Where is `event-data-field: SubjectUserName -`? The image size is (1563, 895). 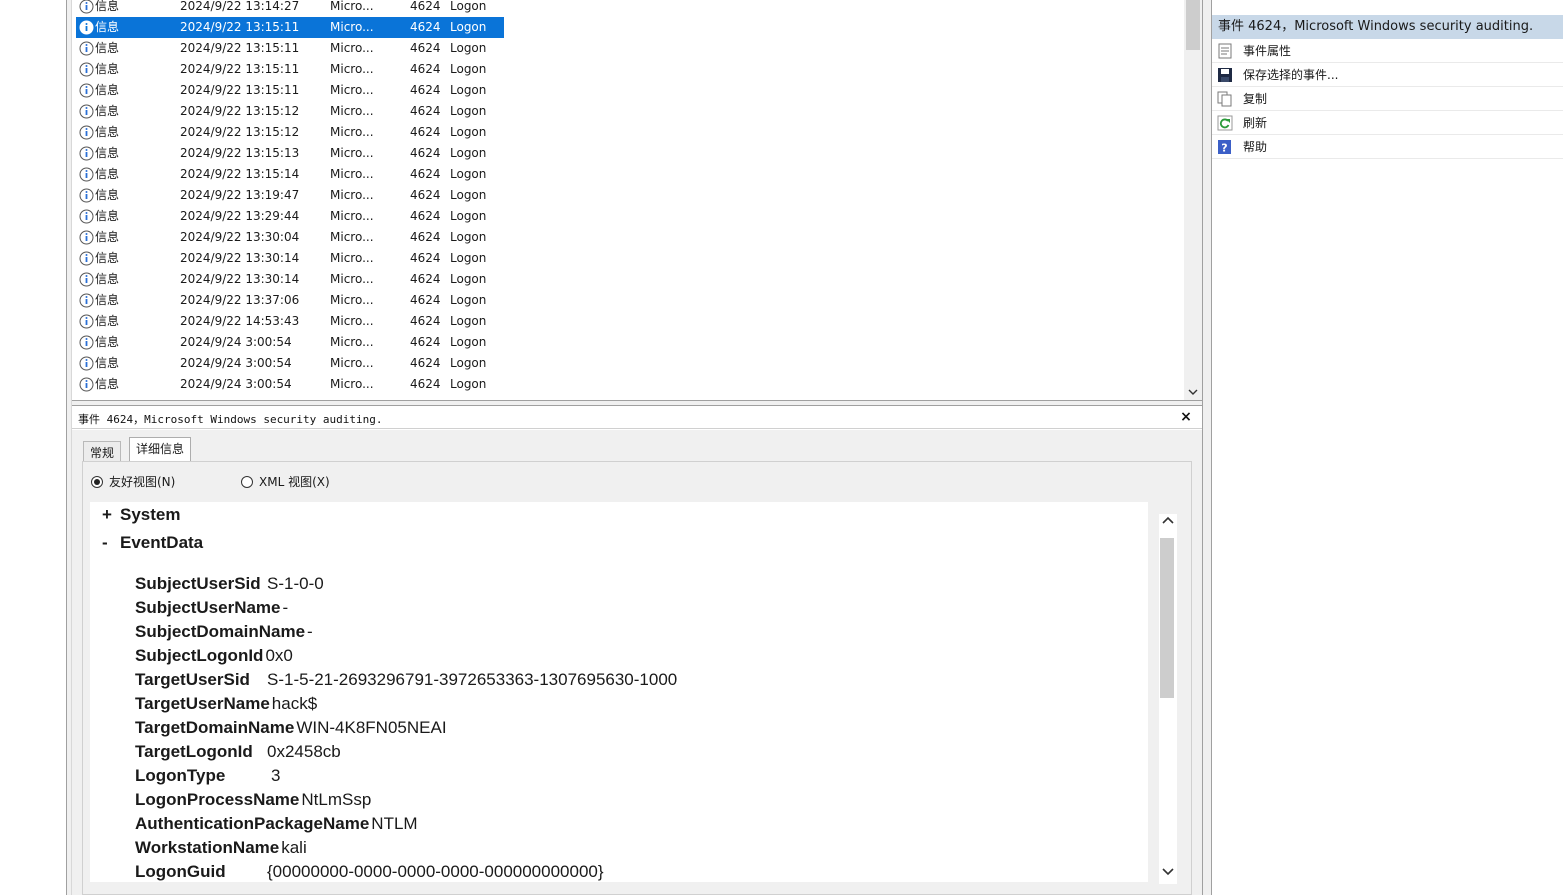 event-data-field: SubjectUserName - is located at coordinates (211, 608).